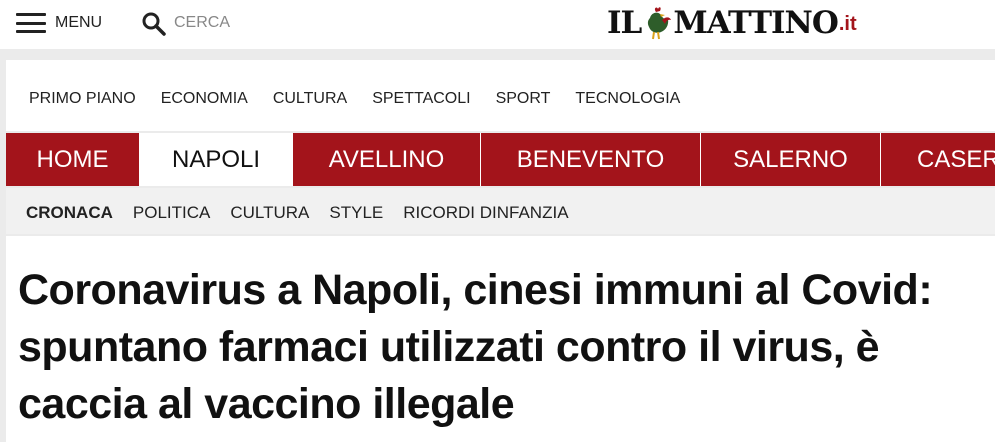 This screenshot has width=995, height=442. Describe the element at coordinates (756, 23) in the screenshot. I see `logo-text-mattino: MATTINO` at that location.